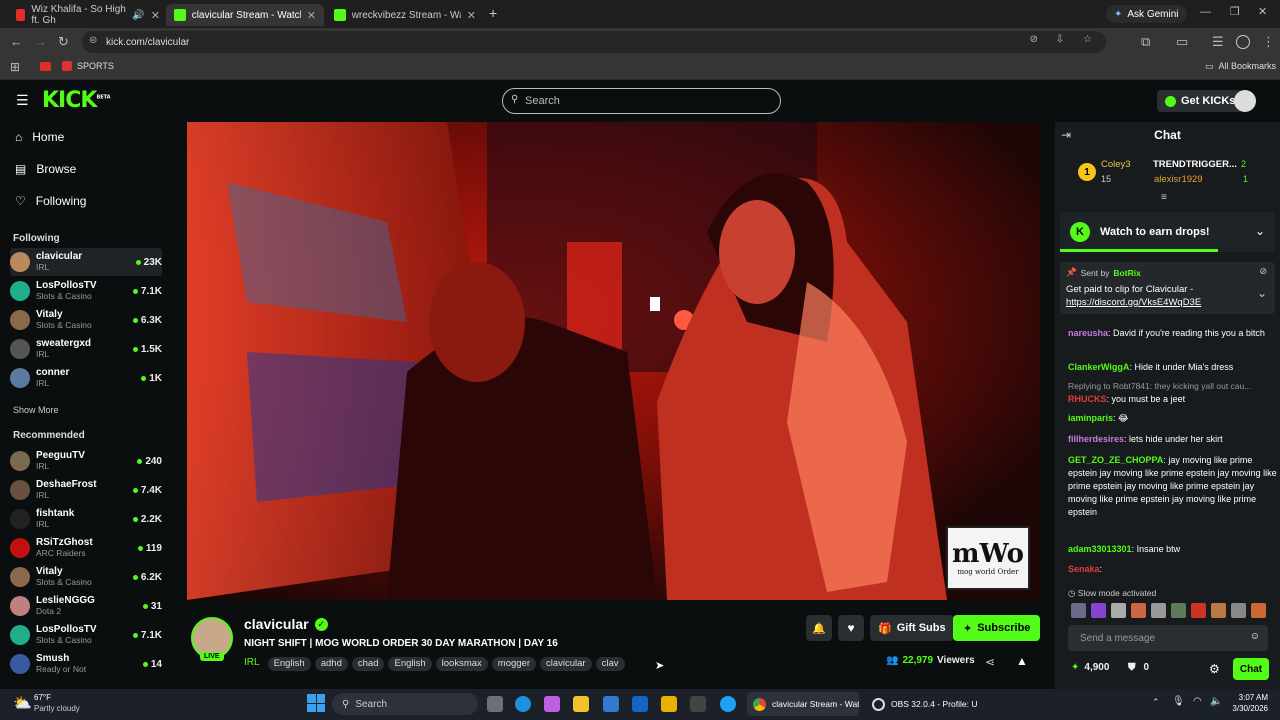  What do you see at coordinates (76, 100) in the screenshot?
I see `kick-logo: KICKBETA` at bounding box center [76, 100].